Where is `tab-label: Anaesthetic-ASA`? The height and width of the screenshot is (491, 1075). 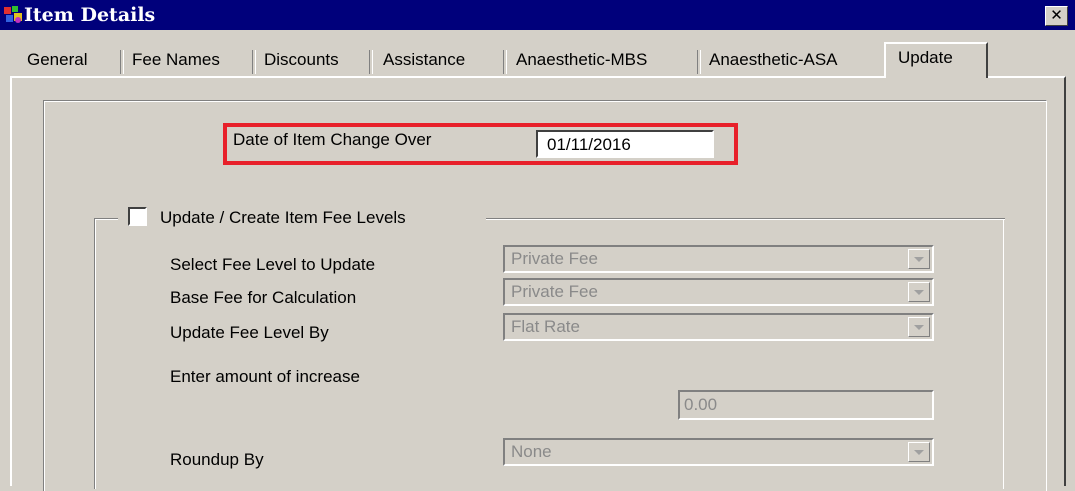 tab-label: Anaesthetic-ASA is located at coordinates (773, 59).